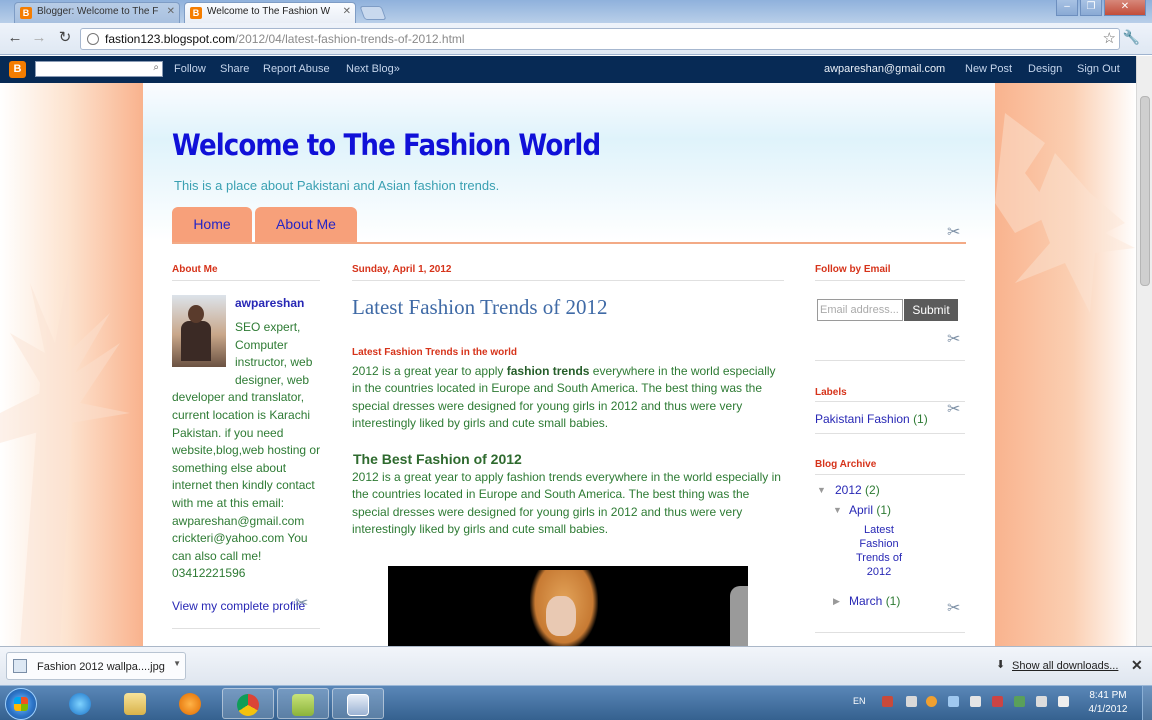  I want to click on language-indicator: EN, so click(859, 701).